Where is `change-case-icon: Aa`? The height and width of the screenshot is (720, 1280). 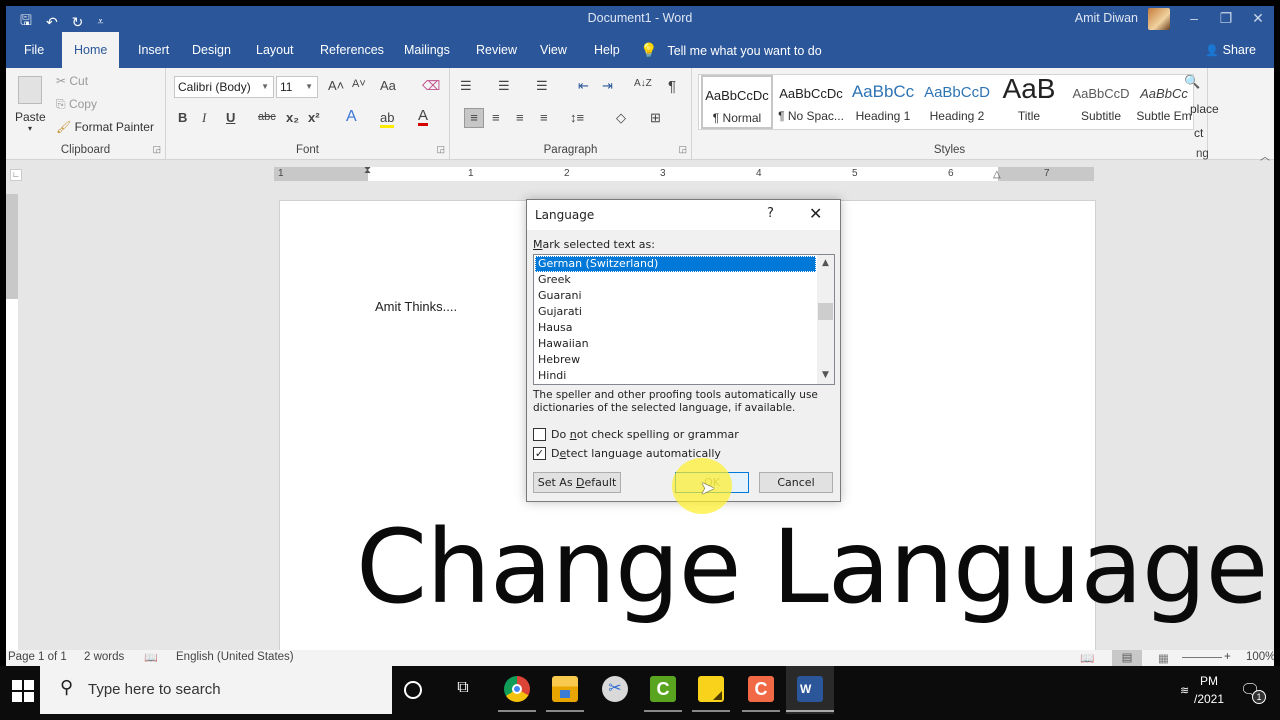
change-case-icon: Aa is located at coordinates (388, 85).